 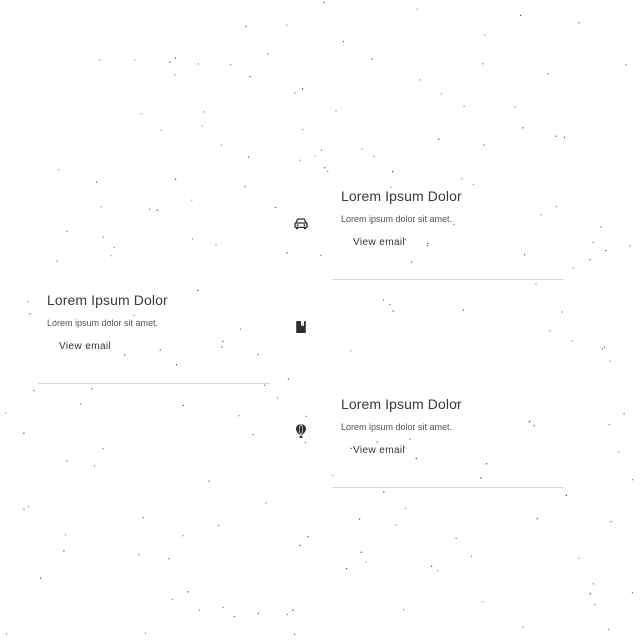 What do you see at coordinates (301, 327) in the screenshot?
I see `book-icon` at bounding box center [301, 327].